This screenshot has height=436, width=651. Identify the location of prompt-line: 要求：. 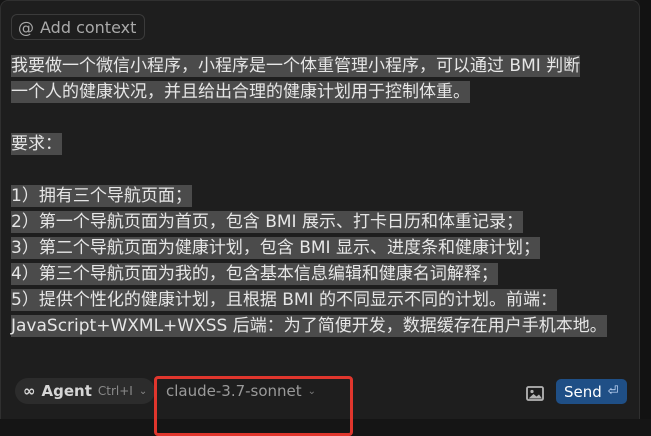
(36, 144).